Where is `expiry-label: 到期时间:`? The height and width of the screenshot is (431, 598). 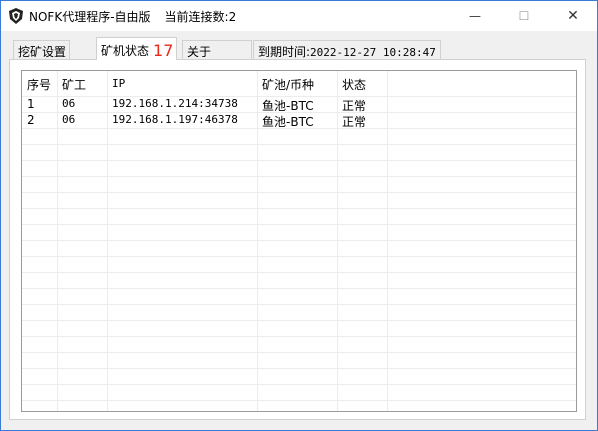 expiry-label: 到期时间: is located at coordinates (284, 52).